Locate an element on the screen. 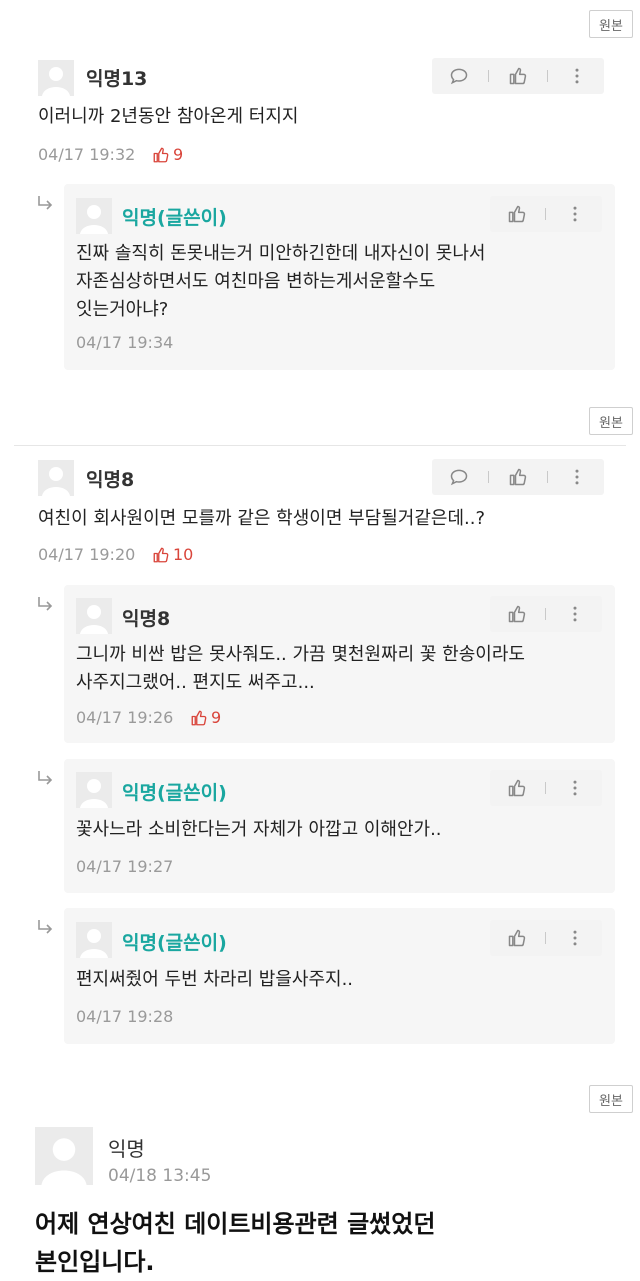  post-time: 04/18 13:45 is located at coordinates (160, 1176).